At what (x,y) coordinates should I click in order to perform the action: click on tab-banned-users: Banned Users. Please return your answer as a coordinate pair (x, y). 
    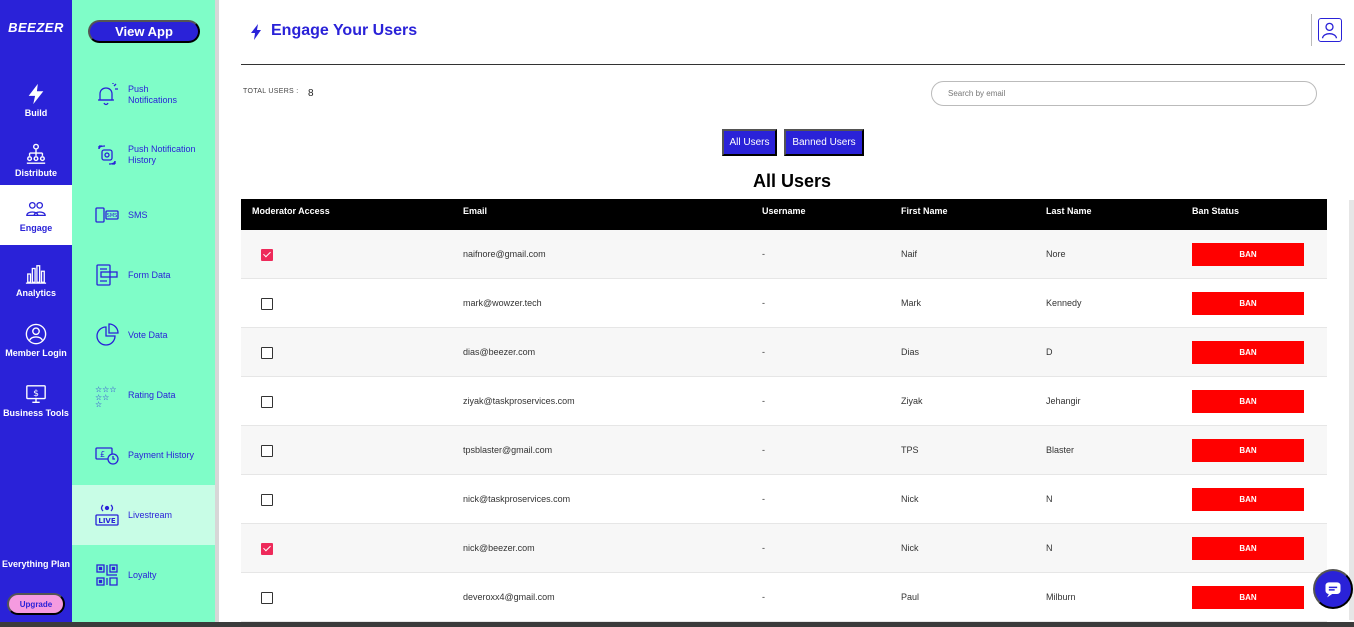
    Looking at the image, I should click on (824, 142).